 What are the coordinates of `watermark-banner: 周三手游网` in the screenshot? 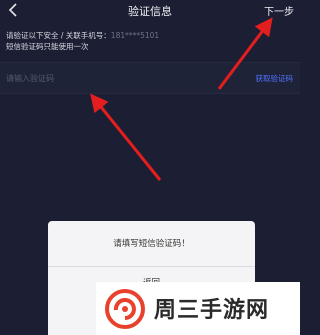 It's located at (198, 308).